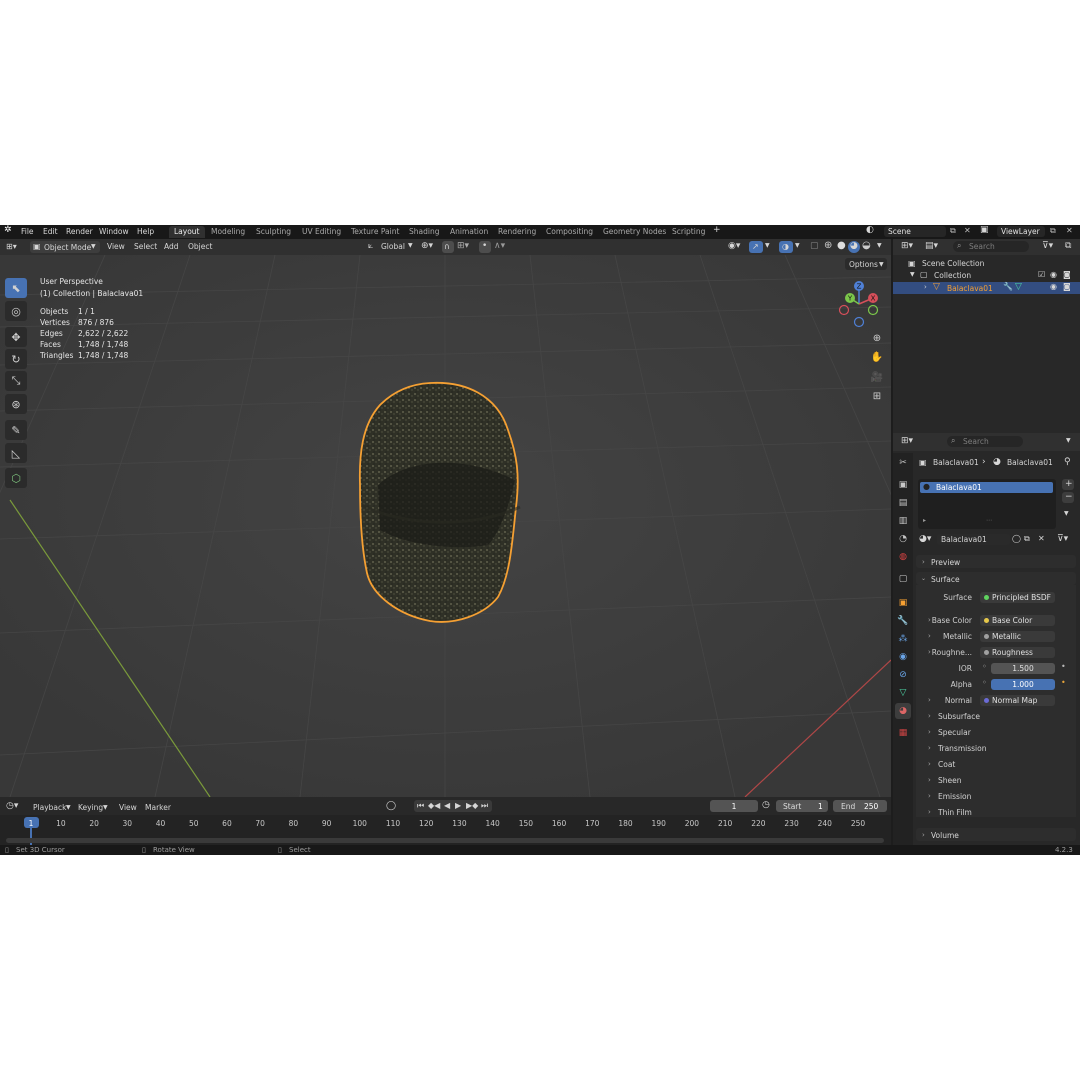 This screenshot has width=1080, height=1080. What do you see at coordinates (499, 246) in the screenshot?
I see `falloff-icon: ∧▾` at bounding box center [499, 246].